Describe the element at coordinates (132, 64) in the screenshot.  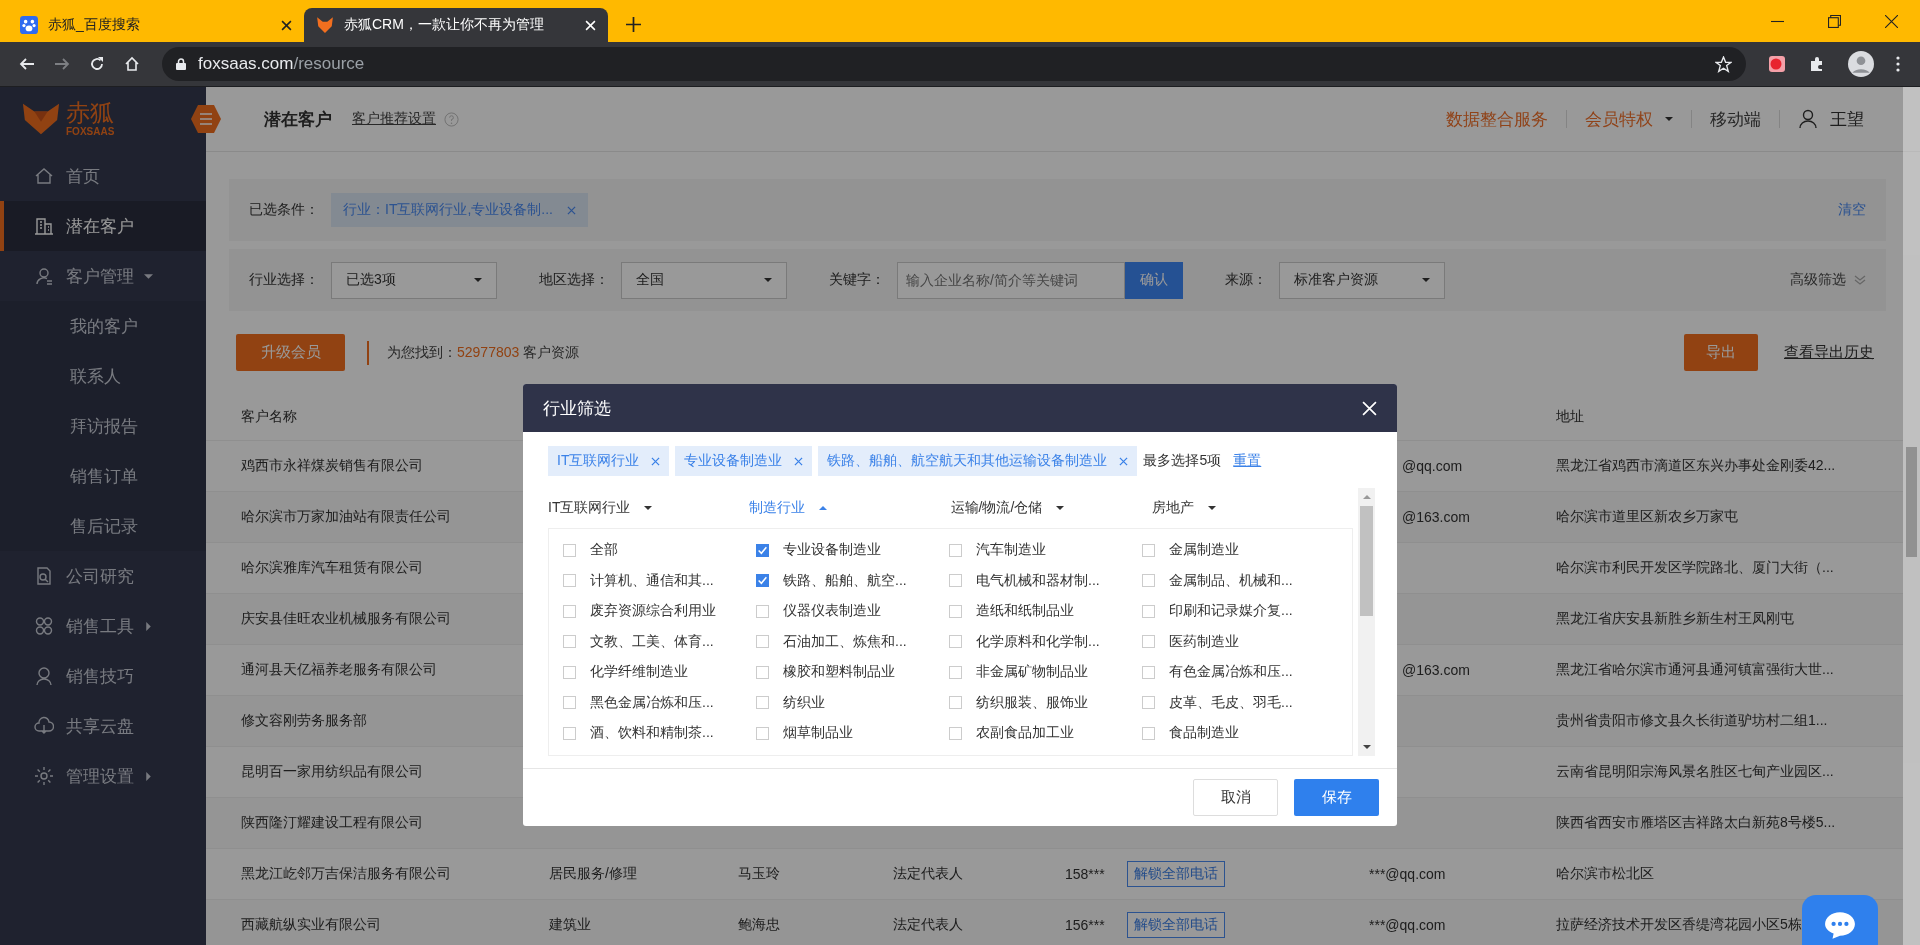
I see `home-icon` at that location.